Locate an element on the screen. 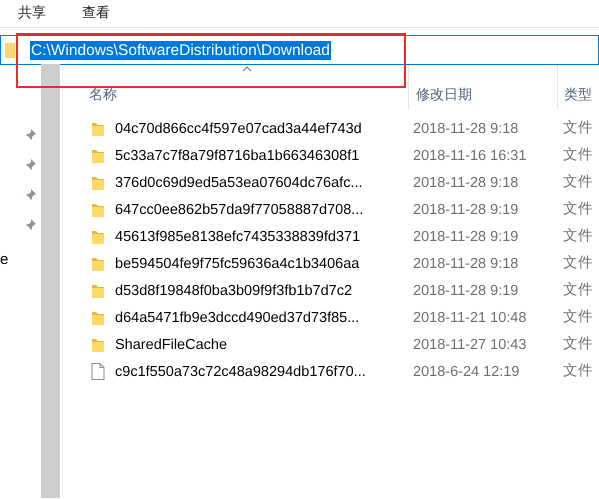 The image size is (599, 499). modified-date: 2018-6-24 12:19 is located at coordinates (466, 372).